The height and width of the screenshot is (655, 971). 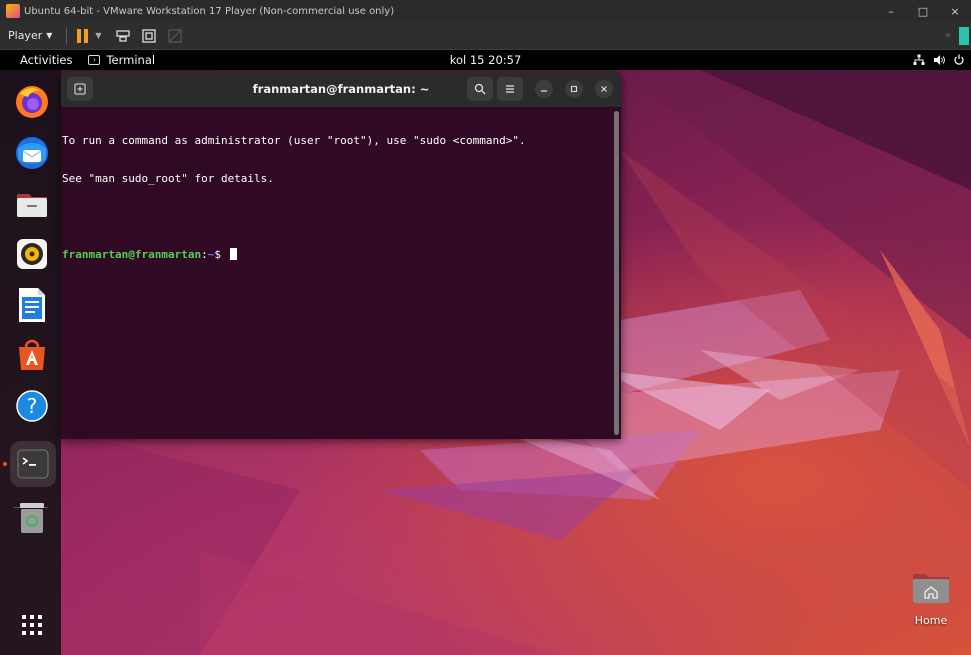 I want to click on maximize-icon, so click(x=574, y=89).